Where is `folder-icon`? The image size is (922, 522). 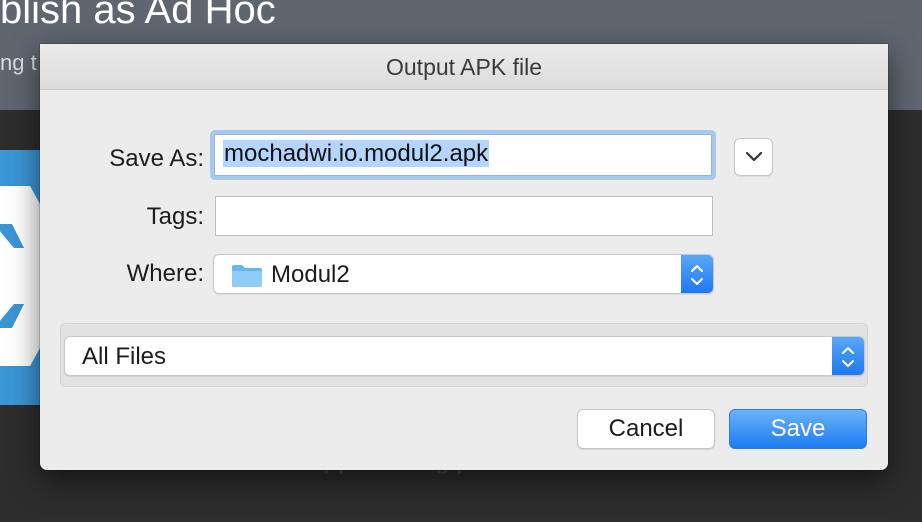 folder-icon is located at coordinates (247, 276).